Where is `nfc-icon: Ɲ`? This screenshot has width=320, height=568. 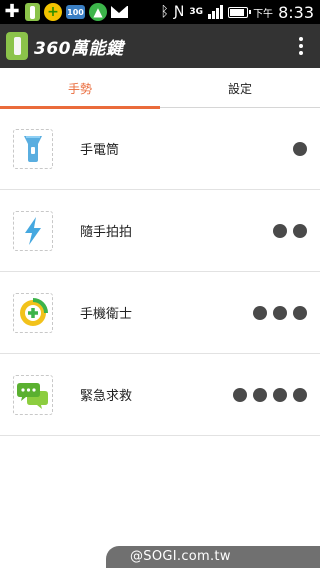 nfc-icon: Ɲ is located at coordinates (179, 12).